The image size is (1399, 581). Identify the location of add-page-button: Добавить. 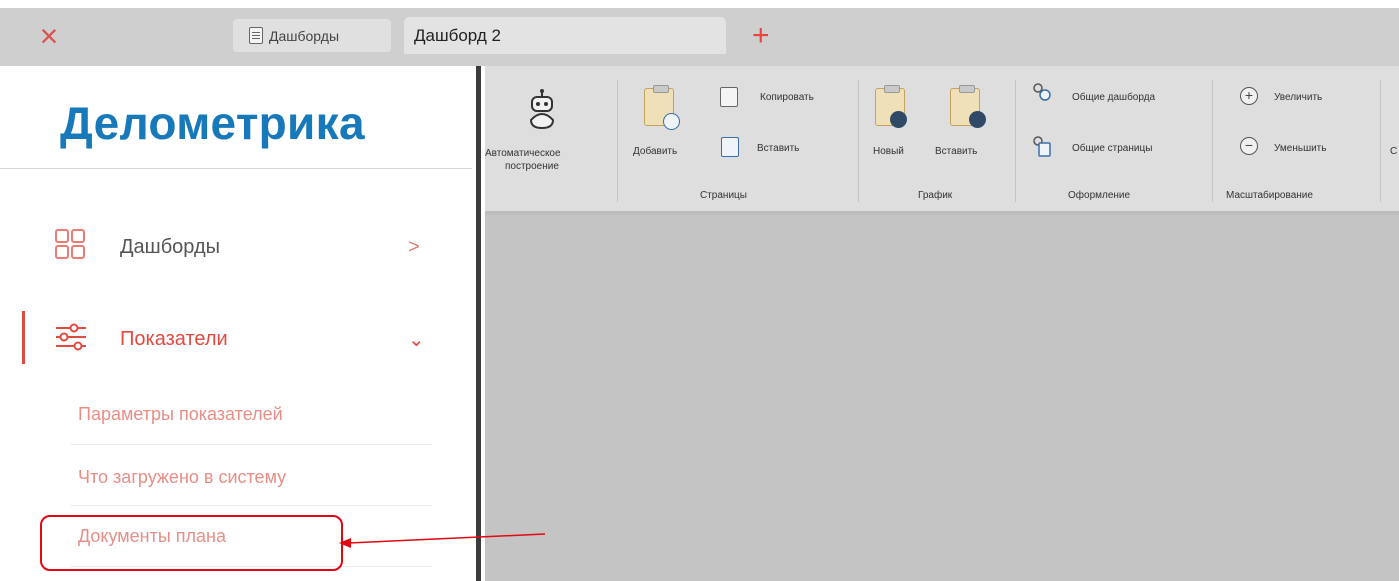
(655, 151).